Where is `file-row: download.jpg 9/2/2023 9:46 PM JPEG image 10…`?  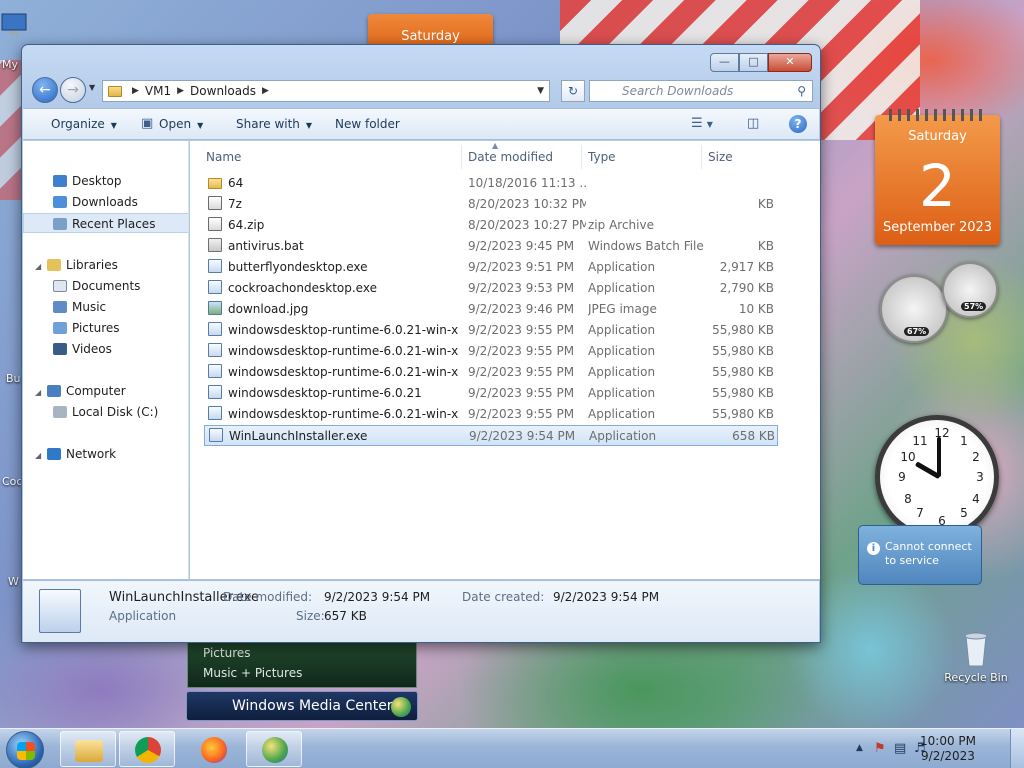
file-row: download.jpg 9/2/2023 9:46 PM JPEG image 10… is located at coordinates (491, 309).